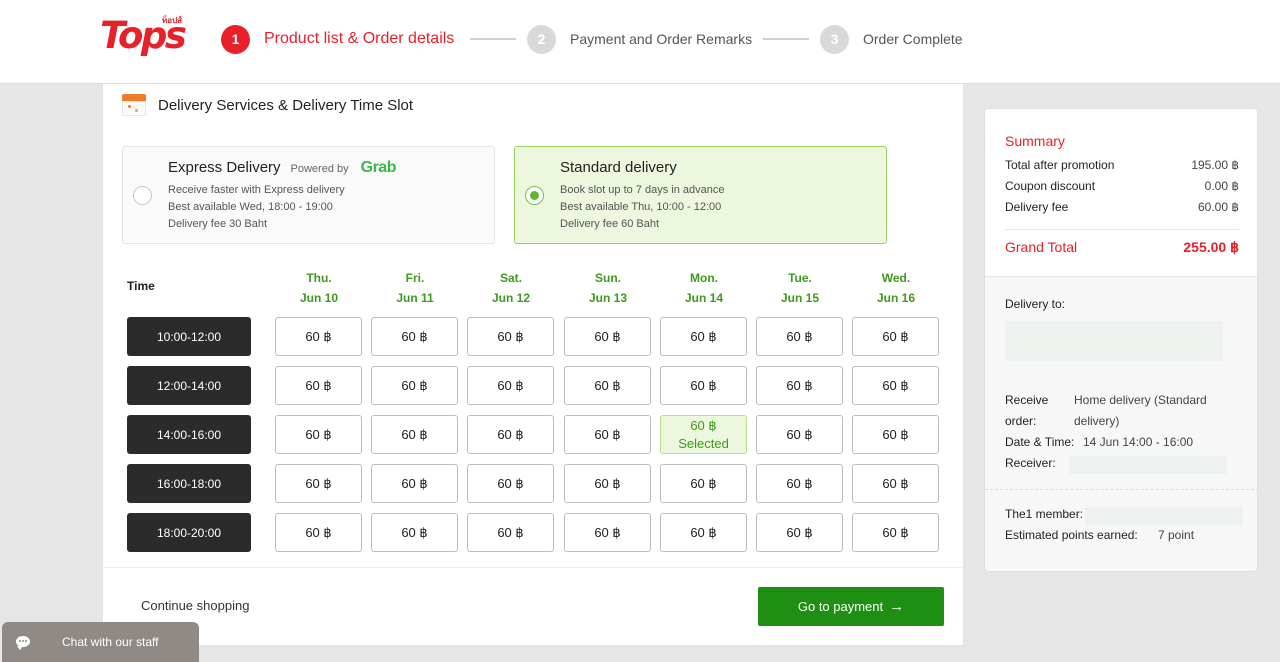  What do you see at coordinates (800, 278) in the screenshot?
I see `day-of-week: Tue.` at bounding box center [800, 278].